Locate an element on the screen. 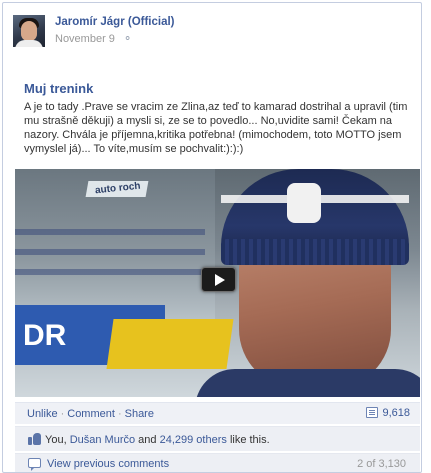 Image resolution: width=431 pixels, height=473 pixels. globe-icon: ⚬ is located at coordinates (127, 38).